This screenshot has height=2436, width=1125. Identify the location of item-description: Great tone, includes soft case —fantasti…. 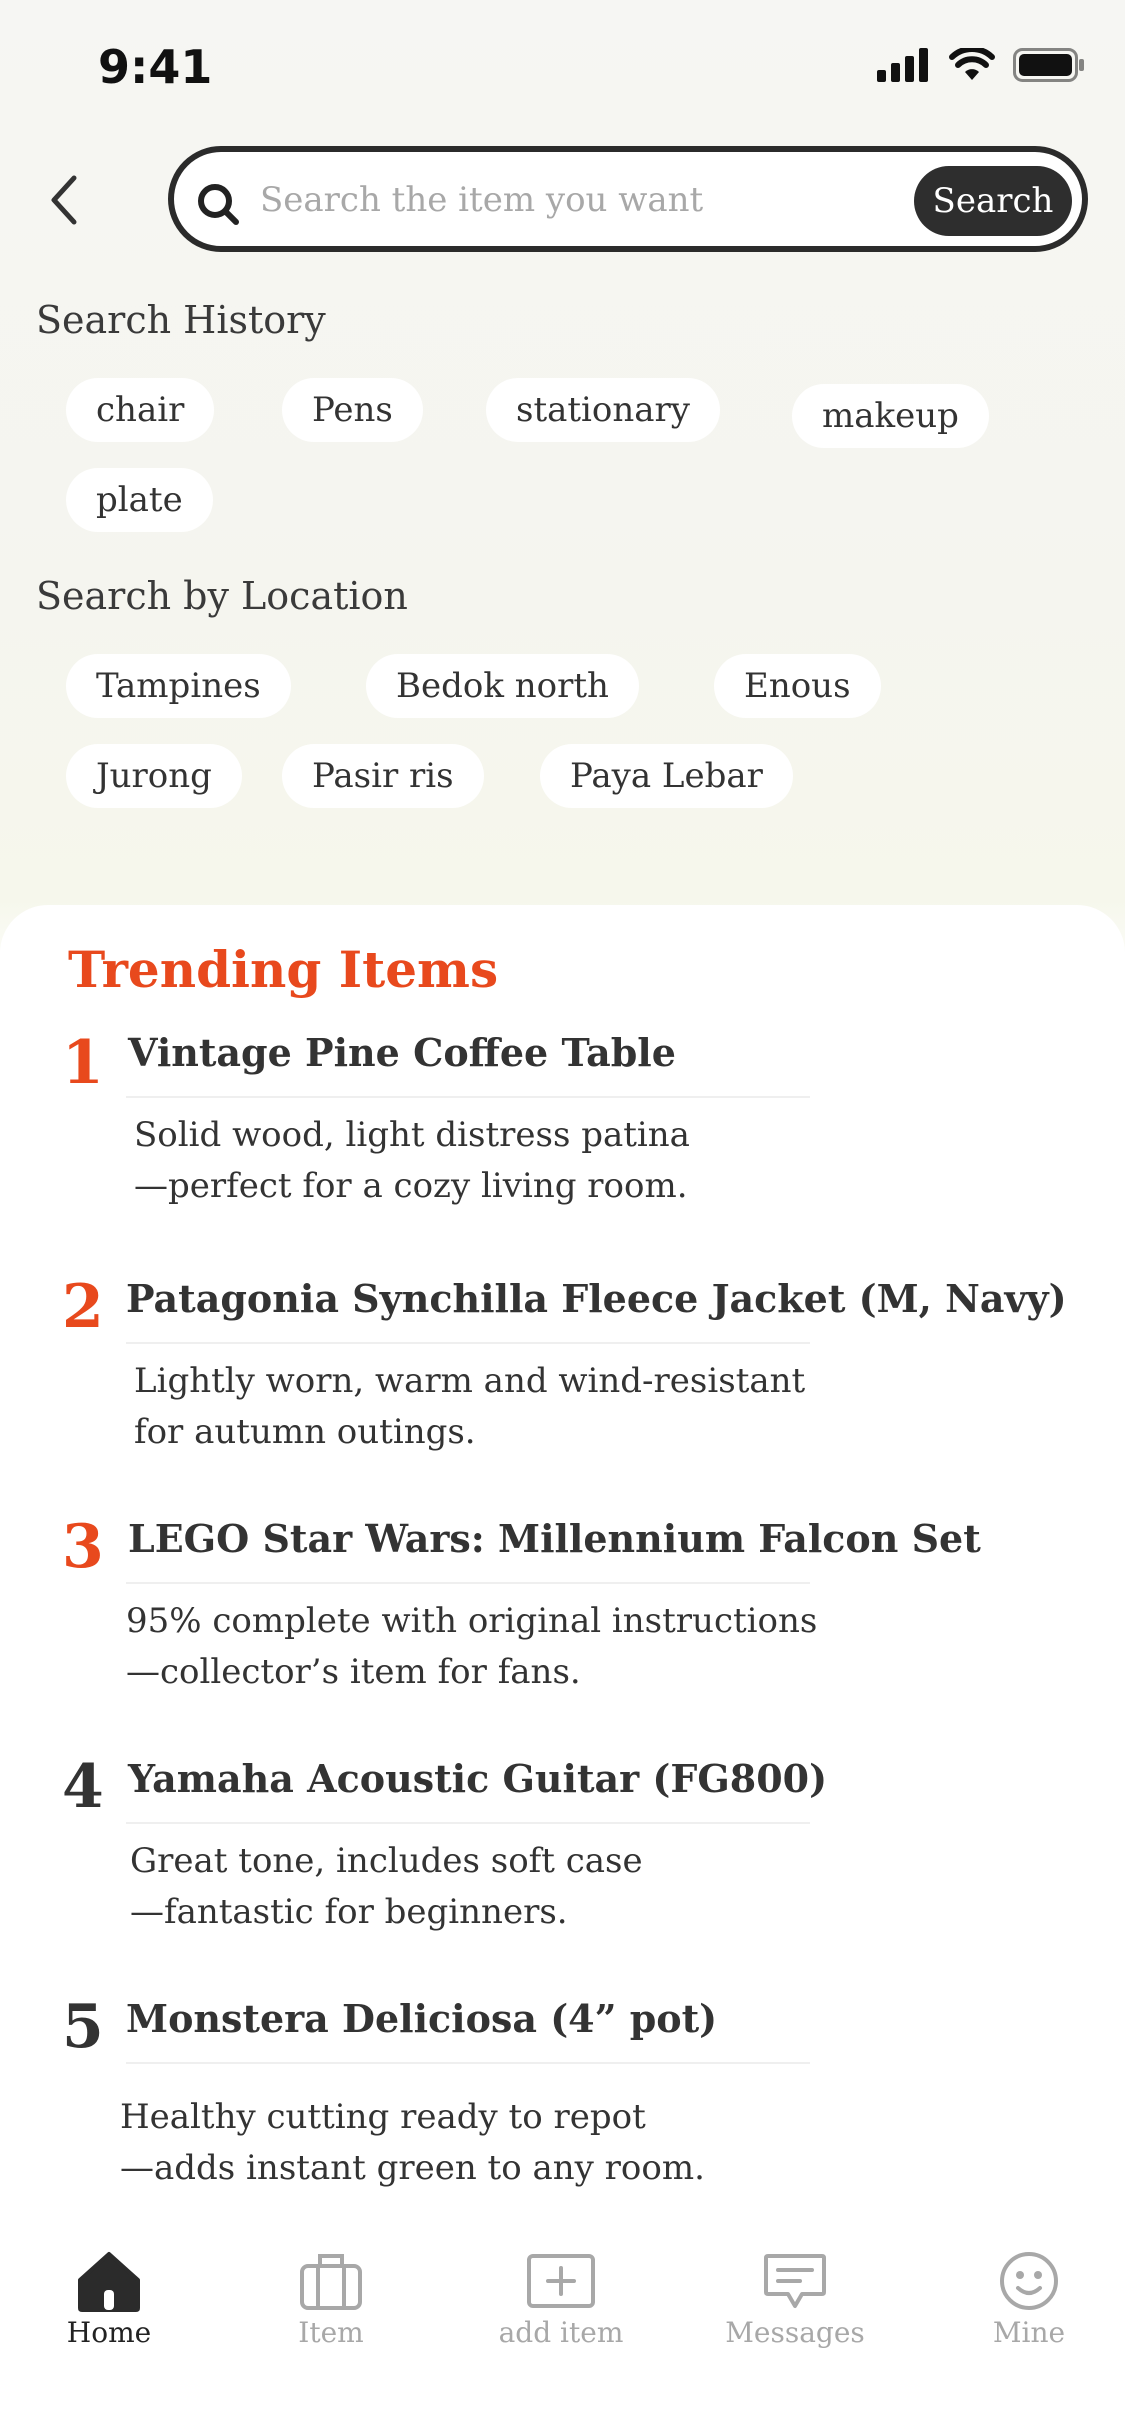
(510, 1887).